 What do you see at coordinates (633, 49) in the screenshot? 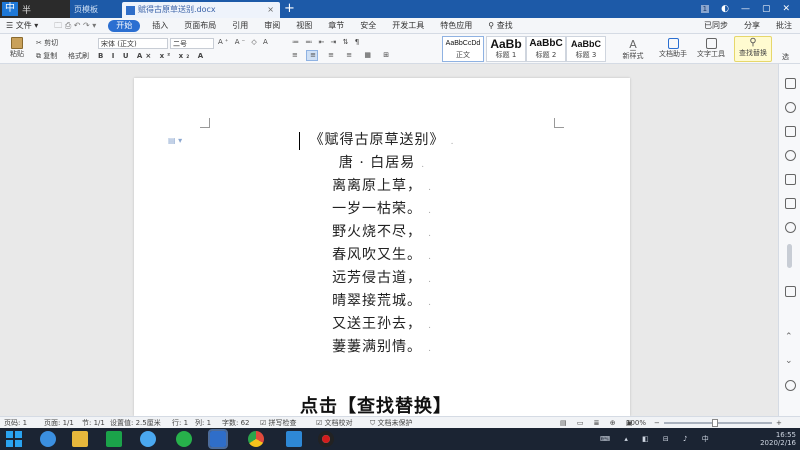
I see `new-style-button: A̲ 新样式` at bounding box center [633, 49].